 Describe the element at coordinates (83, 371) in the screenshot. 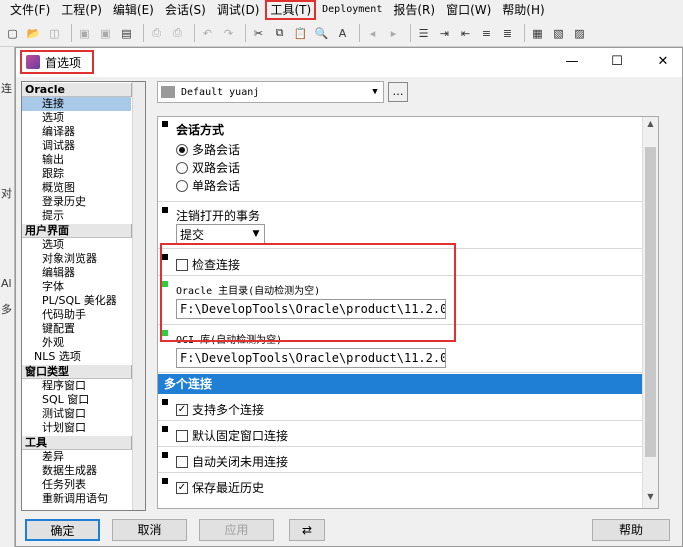

I see `category-header: 窗口类型▼` at that location.